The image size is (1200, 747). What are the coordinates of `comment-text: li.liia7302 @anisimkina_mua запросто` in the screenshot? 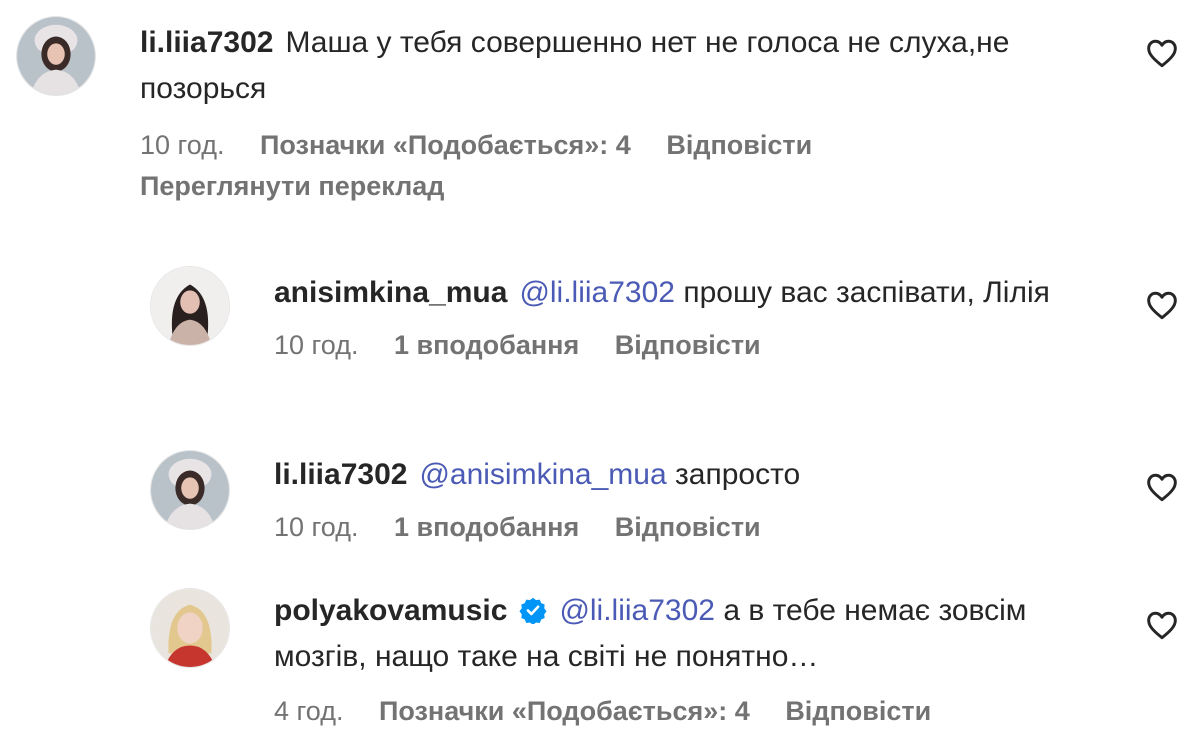 It's located at (689, 475).